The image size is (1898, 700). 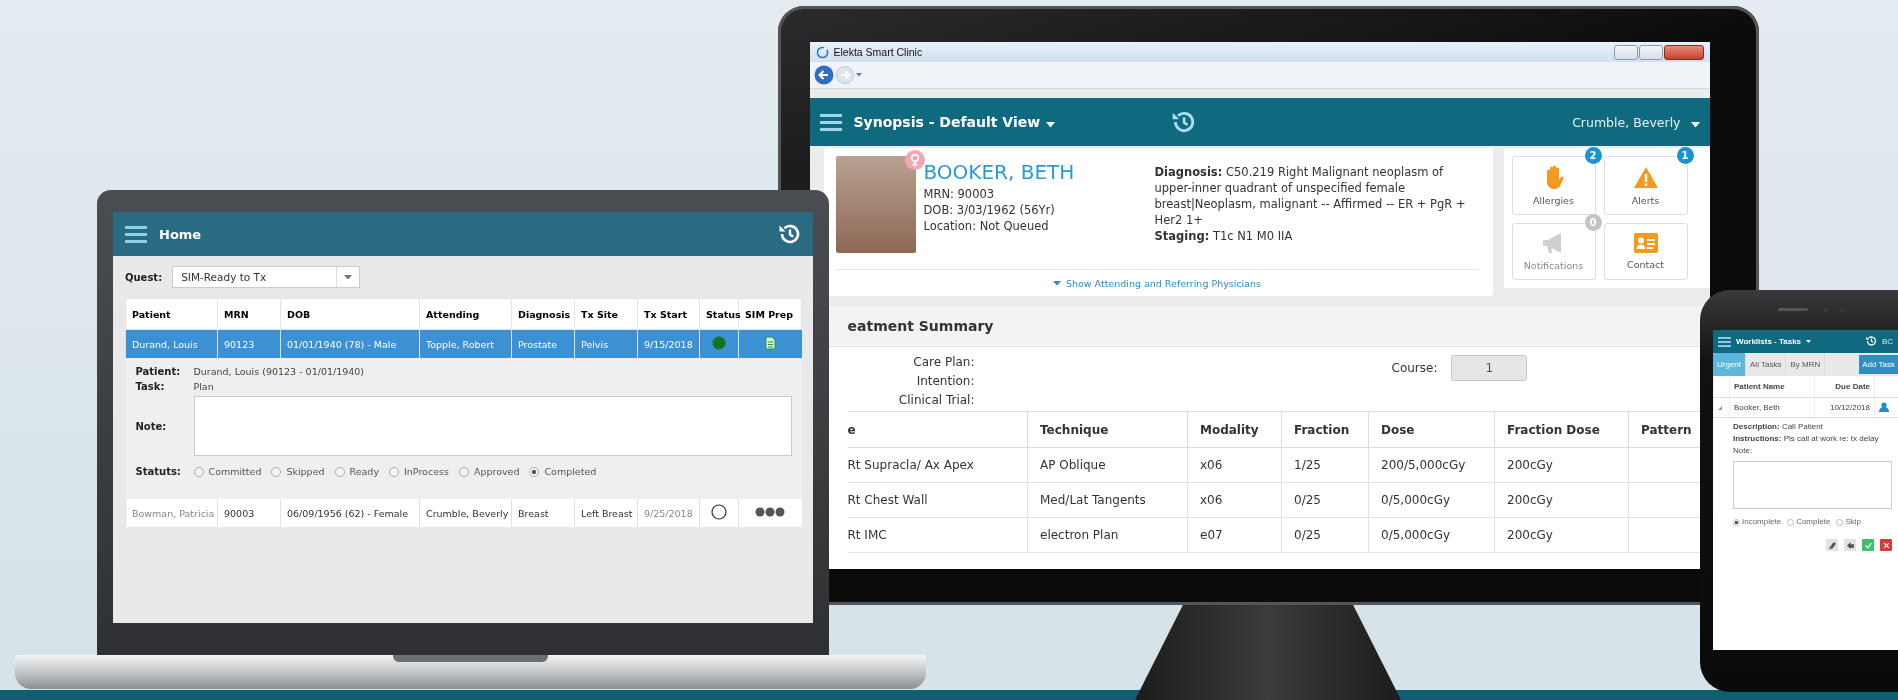 I want to click on table-cell: Booker, Beth, so click(x=1757, y=407).